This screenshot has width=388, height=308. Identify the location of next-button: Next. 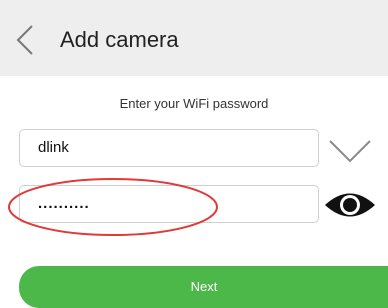
(203, 287).